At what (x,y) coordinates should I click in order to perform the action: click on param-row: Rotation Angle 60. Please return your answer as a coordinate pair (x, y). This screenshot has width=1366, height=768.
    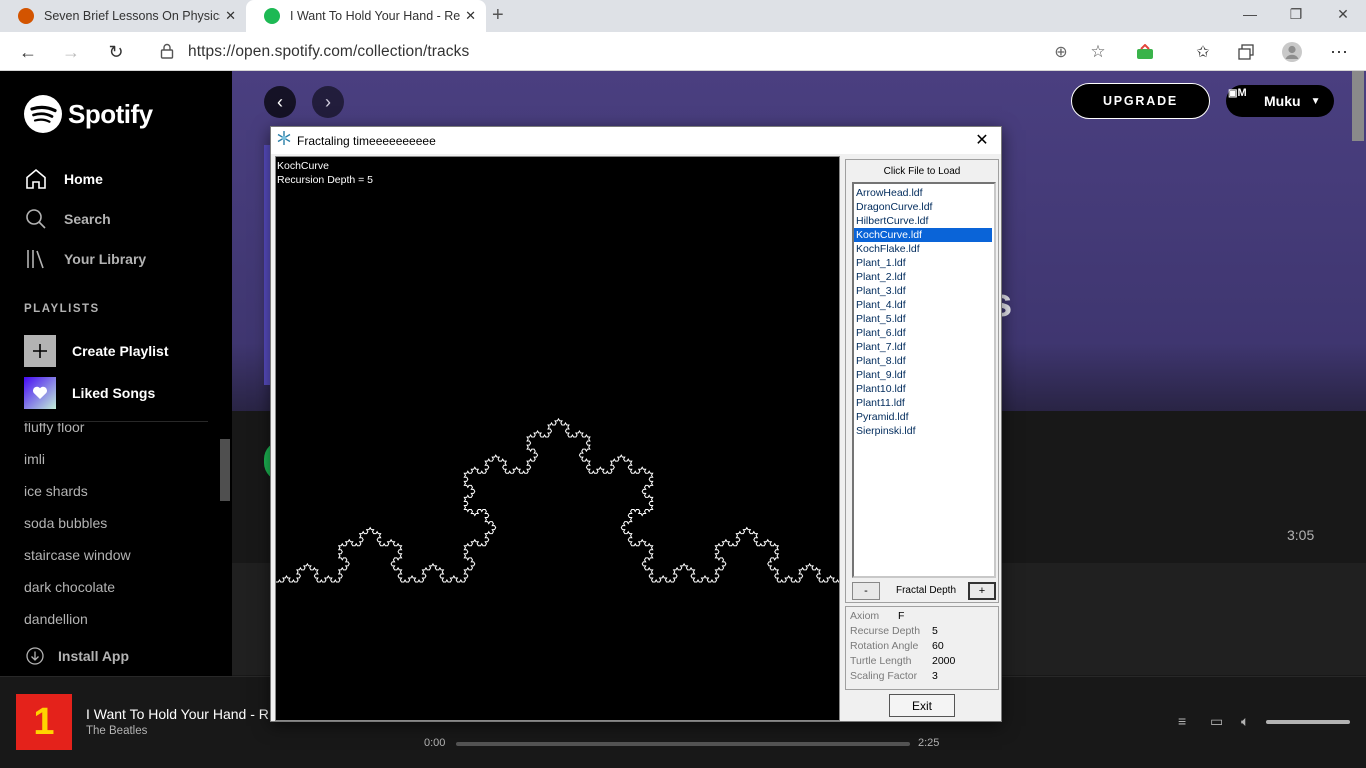
    Looking at the image, I should click on (897, 646).